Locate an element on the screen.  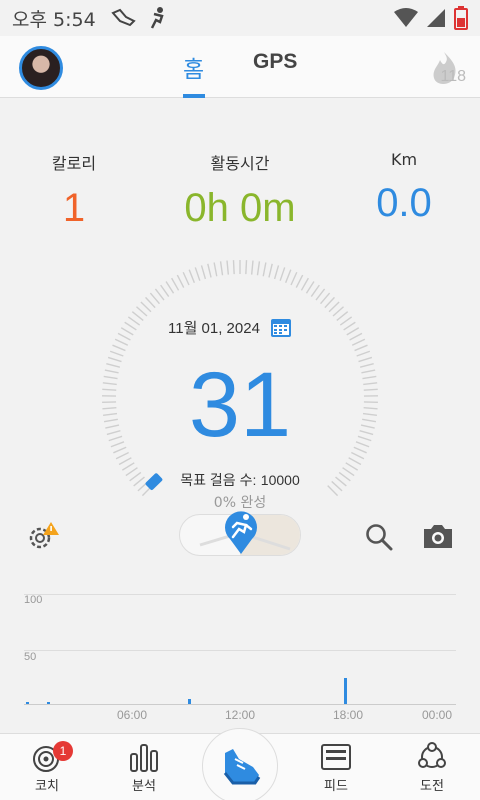
chart-baseline is located at coordinates (240, 704).